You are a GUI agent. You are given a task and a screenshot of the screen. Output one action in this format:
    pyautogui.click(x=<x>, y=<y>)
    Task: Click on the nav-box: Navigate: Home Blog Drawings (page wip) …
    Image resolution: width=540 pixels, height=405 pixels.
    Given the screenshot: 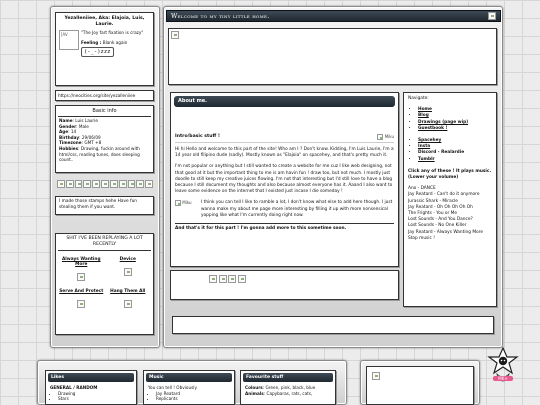 What is the action you would take?
    pyautogui.click(x=450, y=199)
    